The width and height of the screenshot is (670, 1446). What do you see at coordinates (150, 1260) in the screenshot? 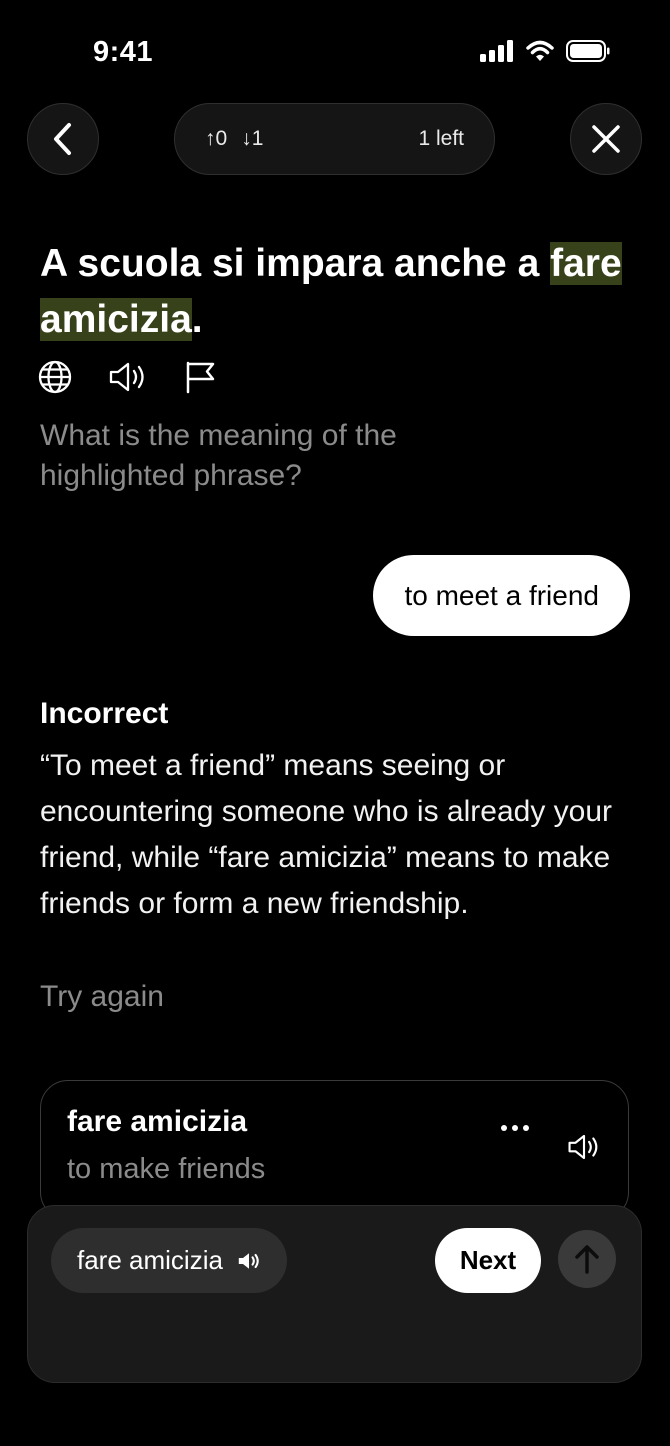
I see `phrase-chip-label: fare amicizia` at bounding box center [150, 1260].